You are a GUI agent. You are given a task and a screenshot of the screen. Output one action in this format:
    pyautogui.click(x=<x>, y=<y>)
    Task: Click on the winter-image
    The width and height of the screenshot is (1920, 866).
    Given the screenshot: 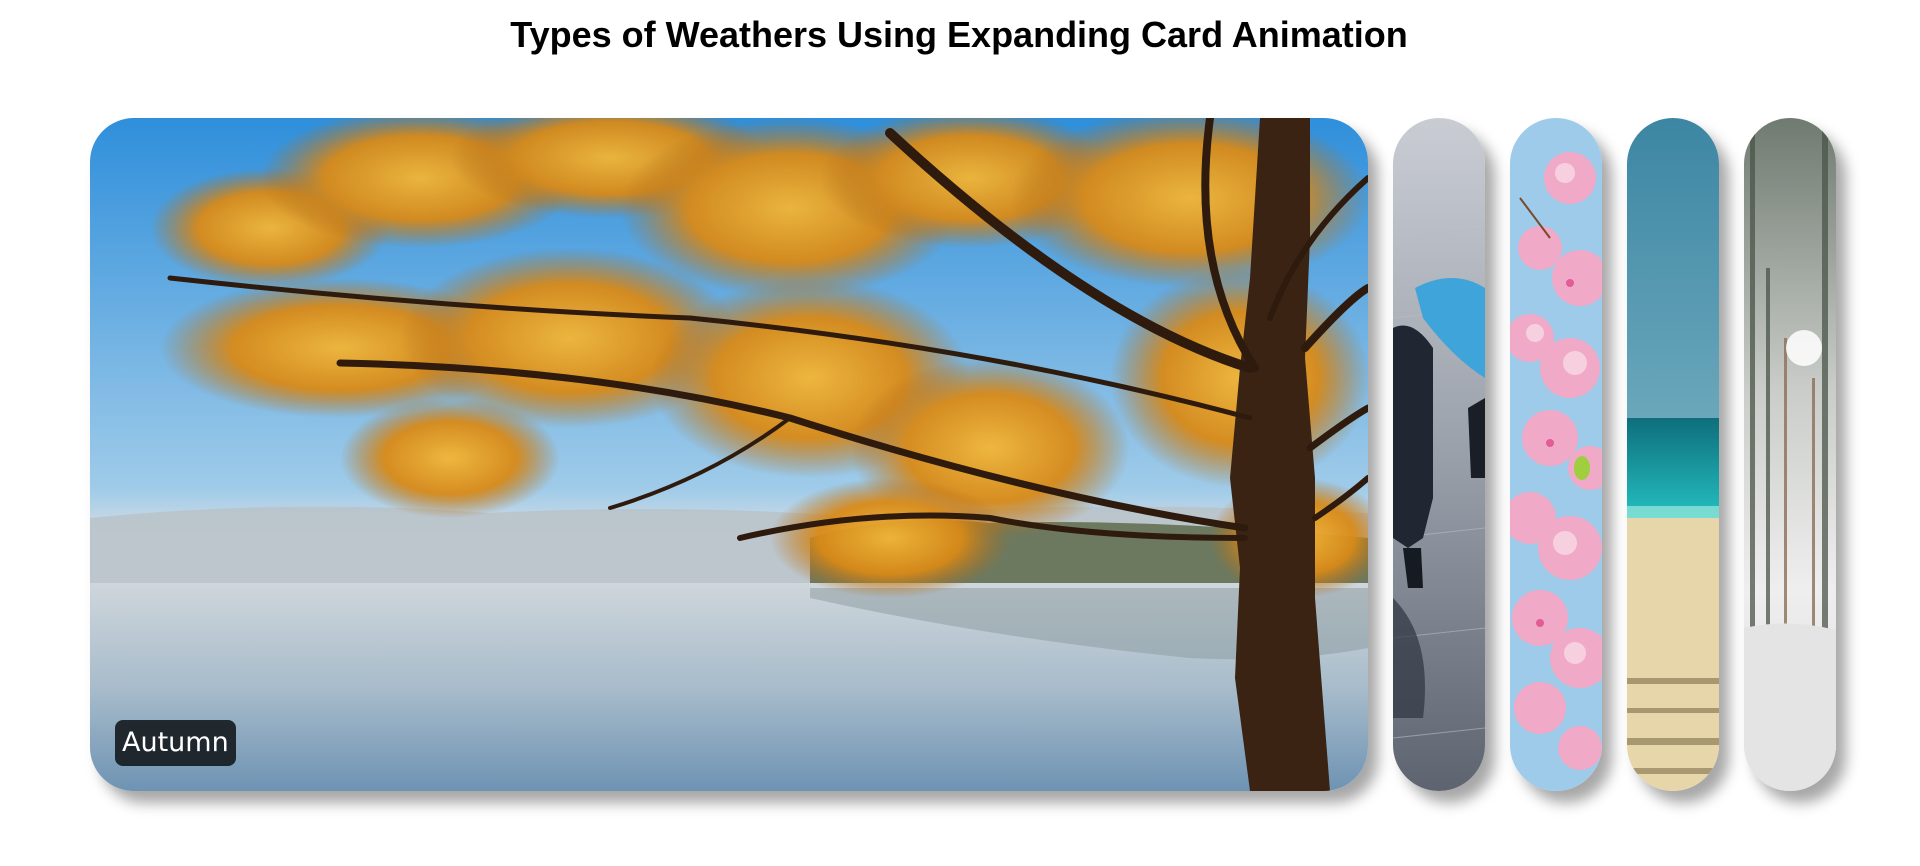 What is the action you would take?
    pyautogui.click(x=1790, y=454)
    